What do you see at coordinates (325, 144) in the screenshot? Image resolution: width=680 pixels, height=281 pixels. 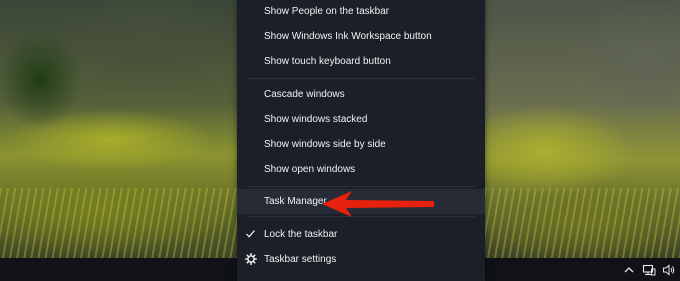 I see `menu-item-label: Show windows side by side` at bounding box center [325, 144].